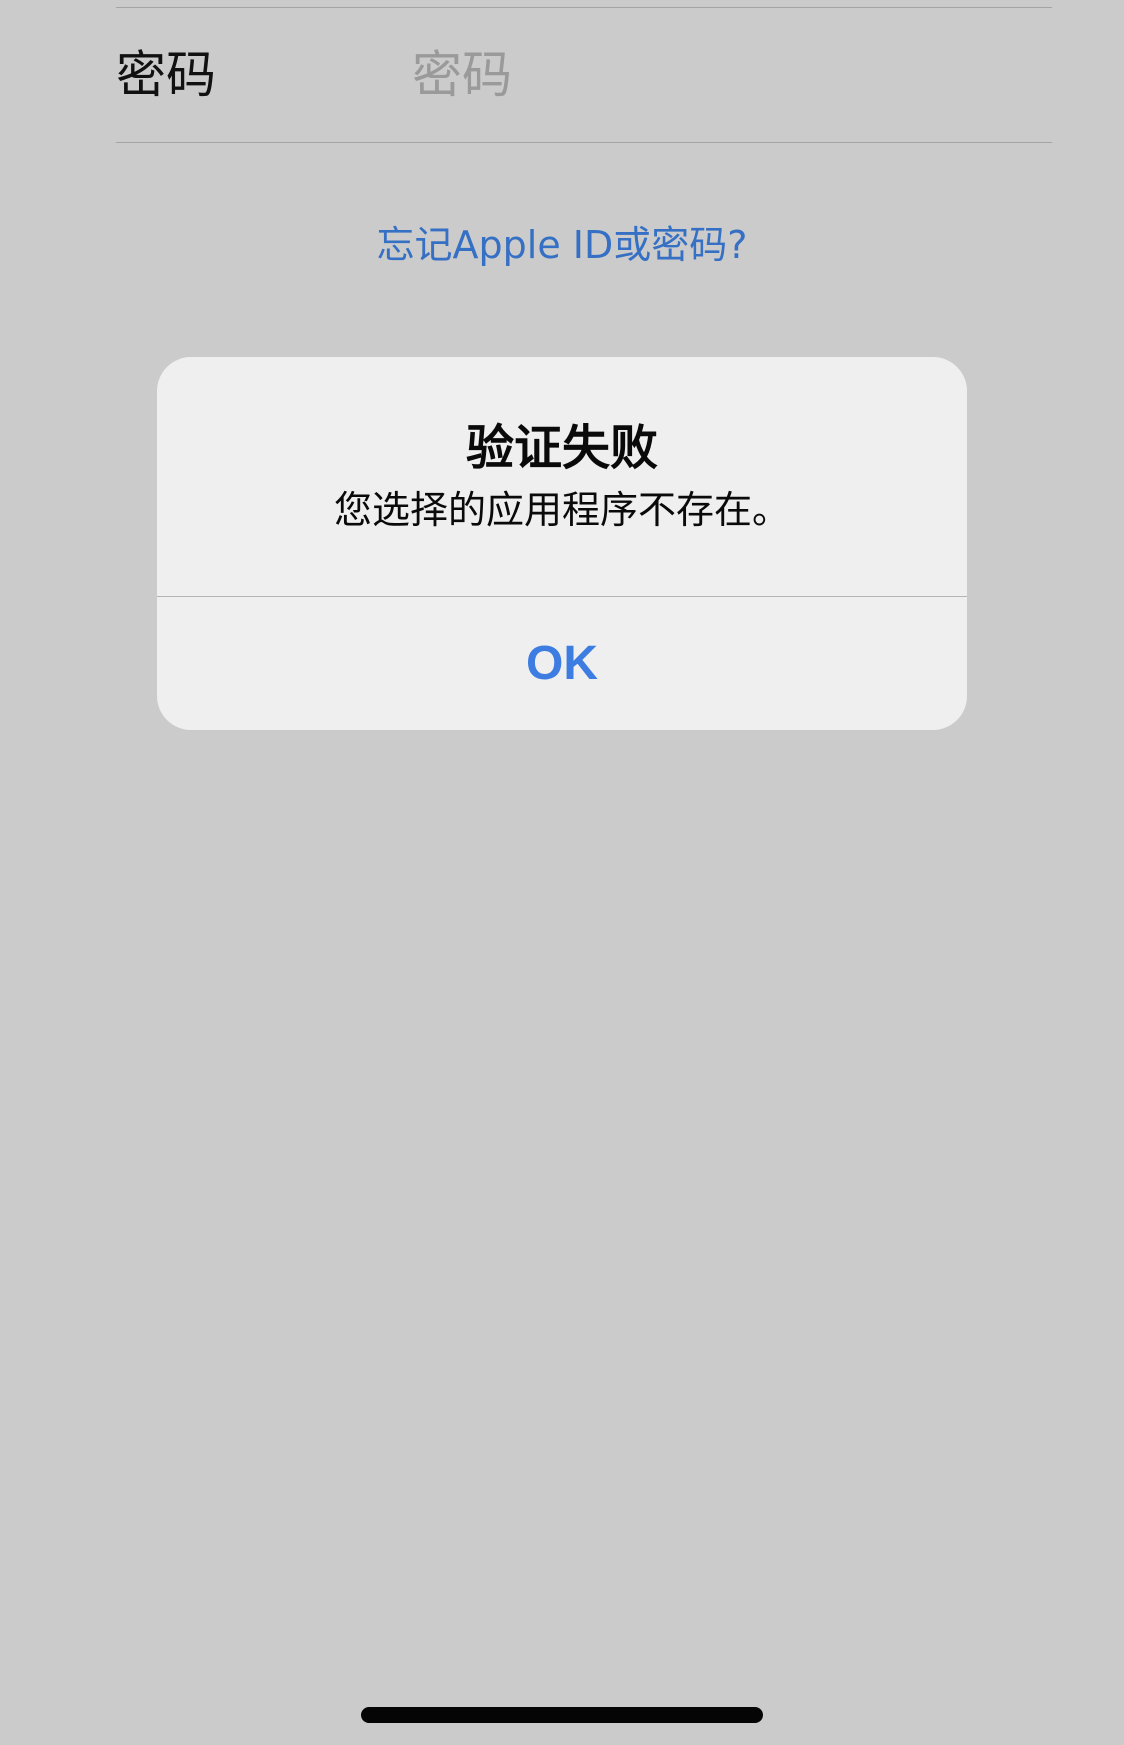  What do you see at coordinates (561, 448) in the screenshot?
I see `alert-title: 验证失败` at bounding box center [561, 448].